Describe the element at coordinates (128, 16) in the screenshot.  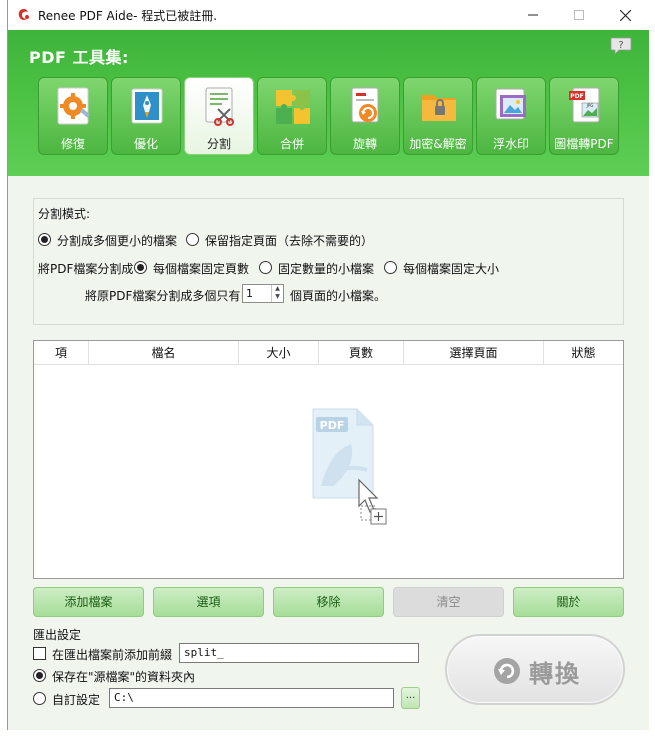
I see `window-title: Renee PDF Aide- 程式已被註冊.` at that location.